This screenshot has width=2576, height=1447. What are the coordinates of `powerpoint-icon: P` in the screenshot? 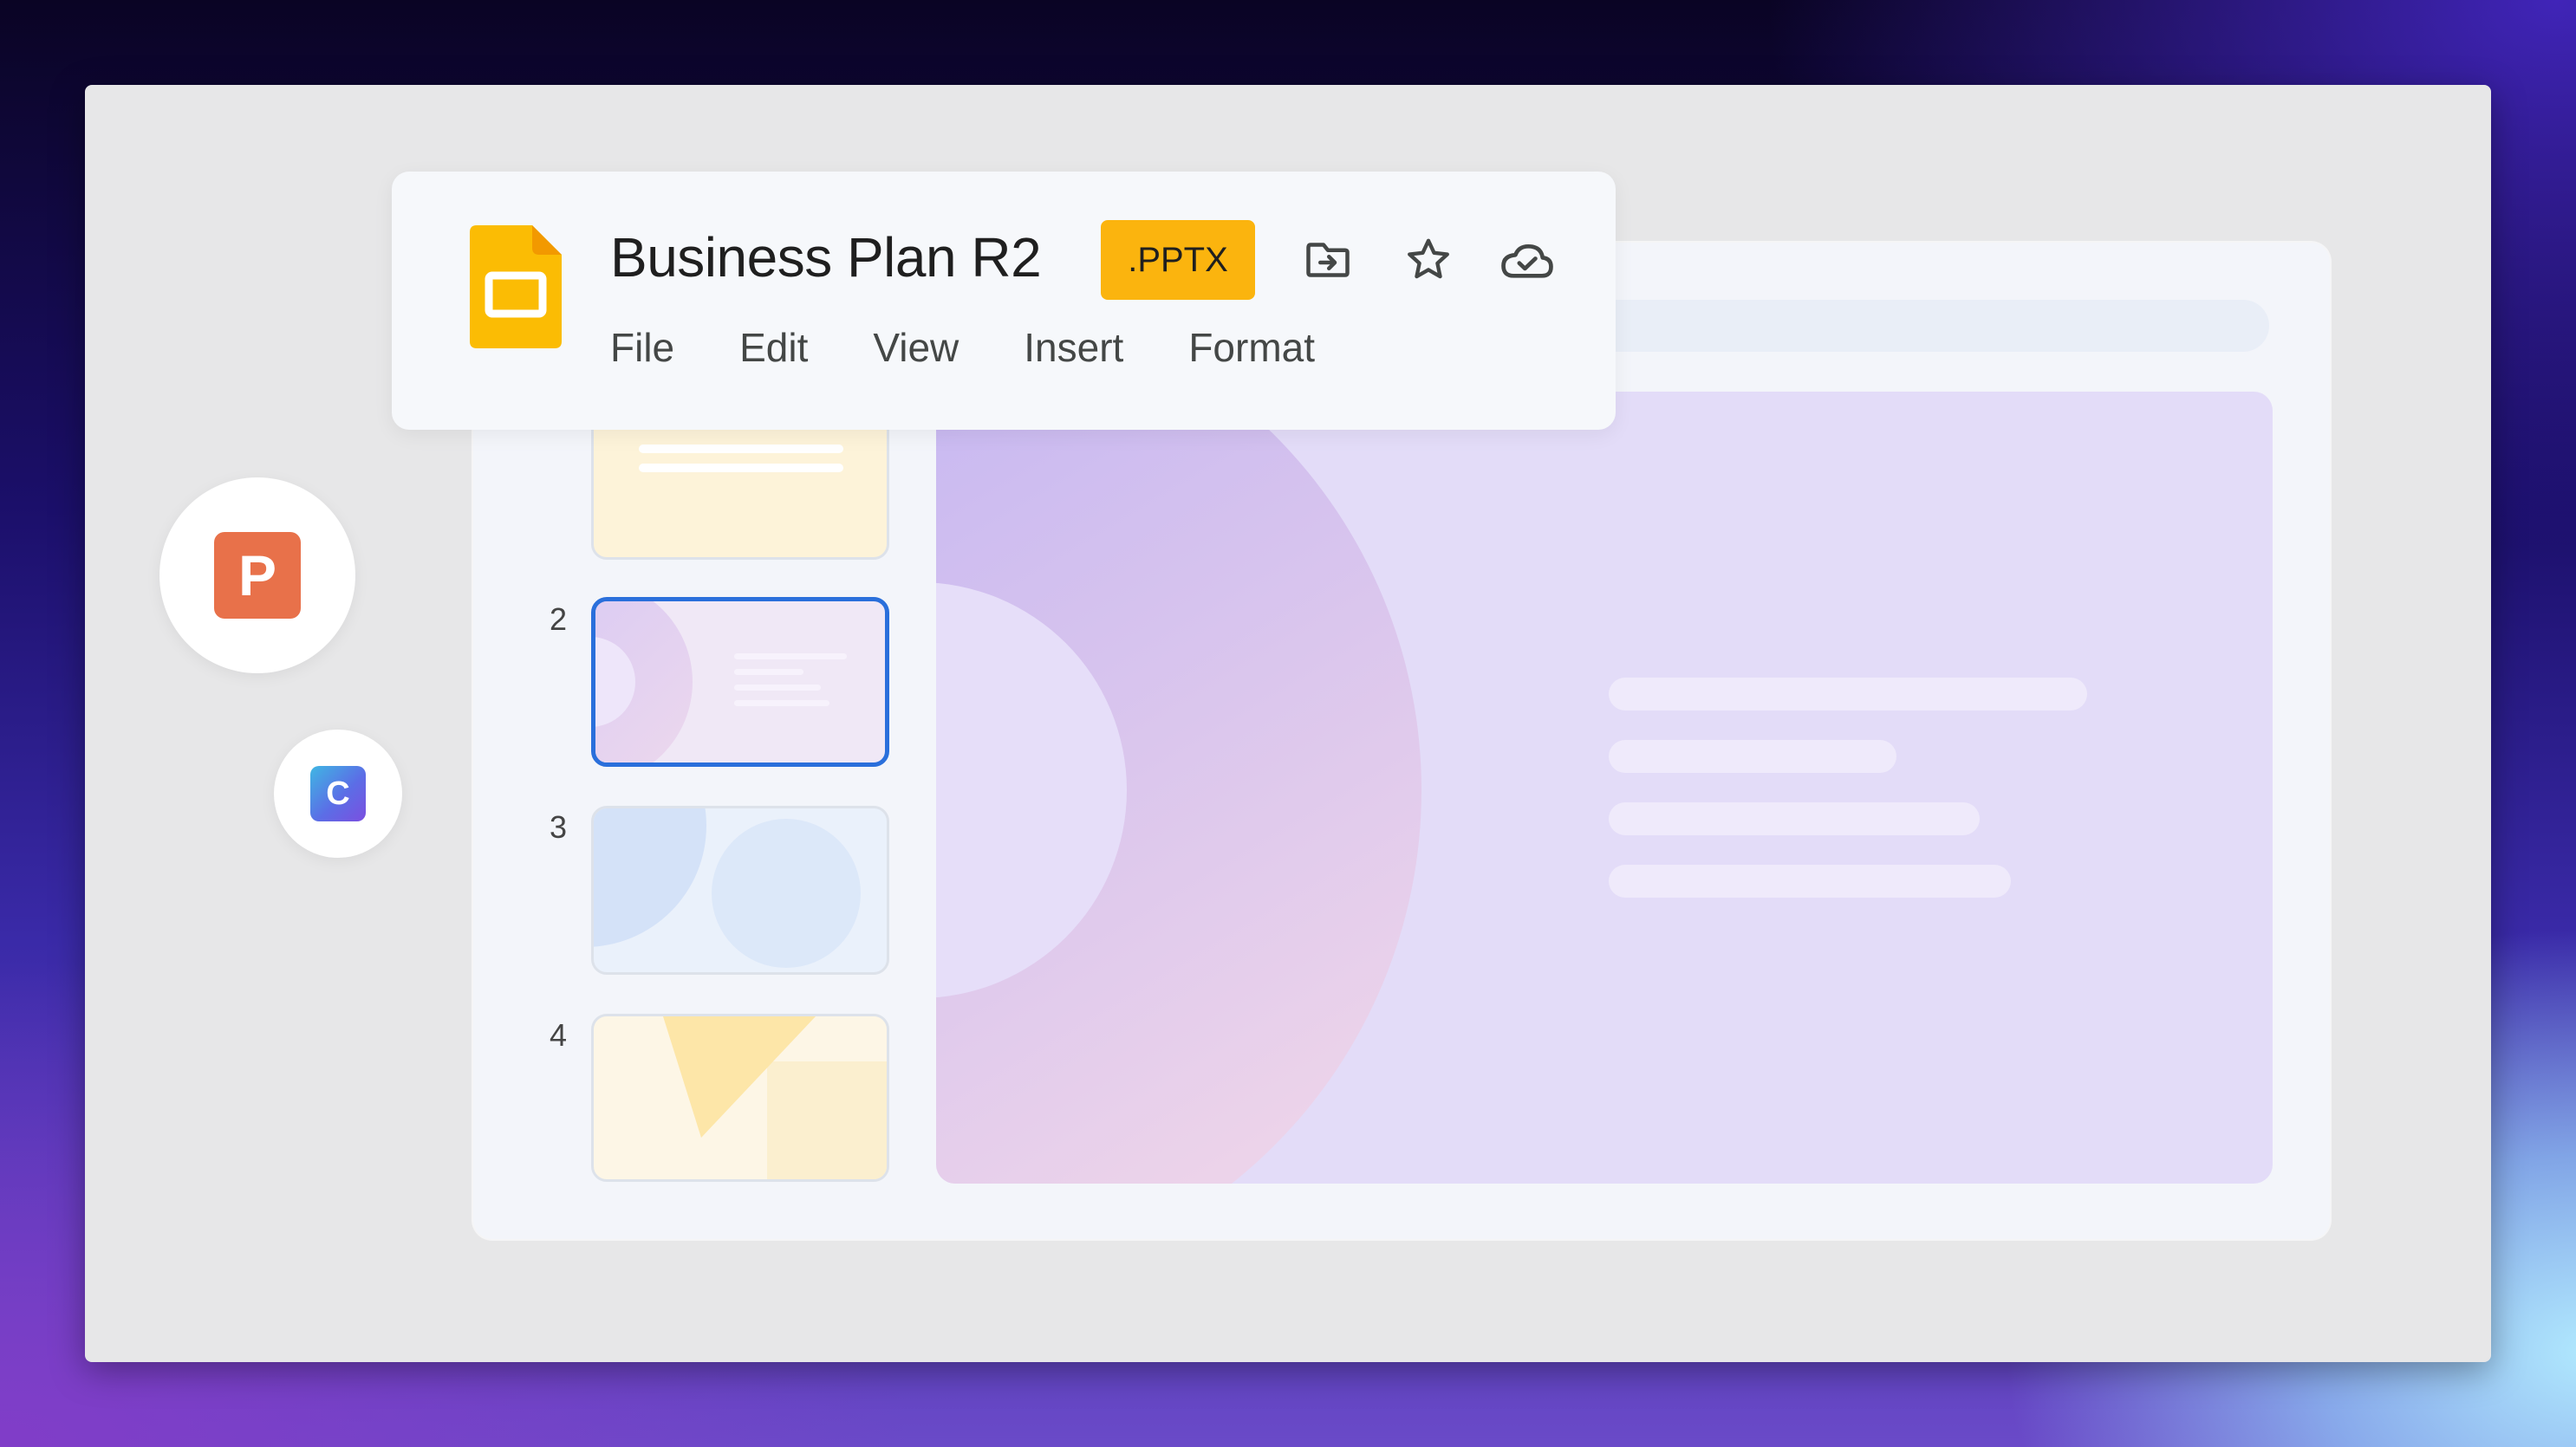 It's located at (257, 575).